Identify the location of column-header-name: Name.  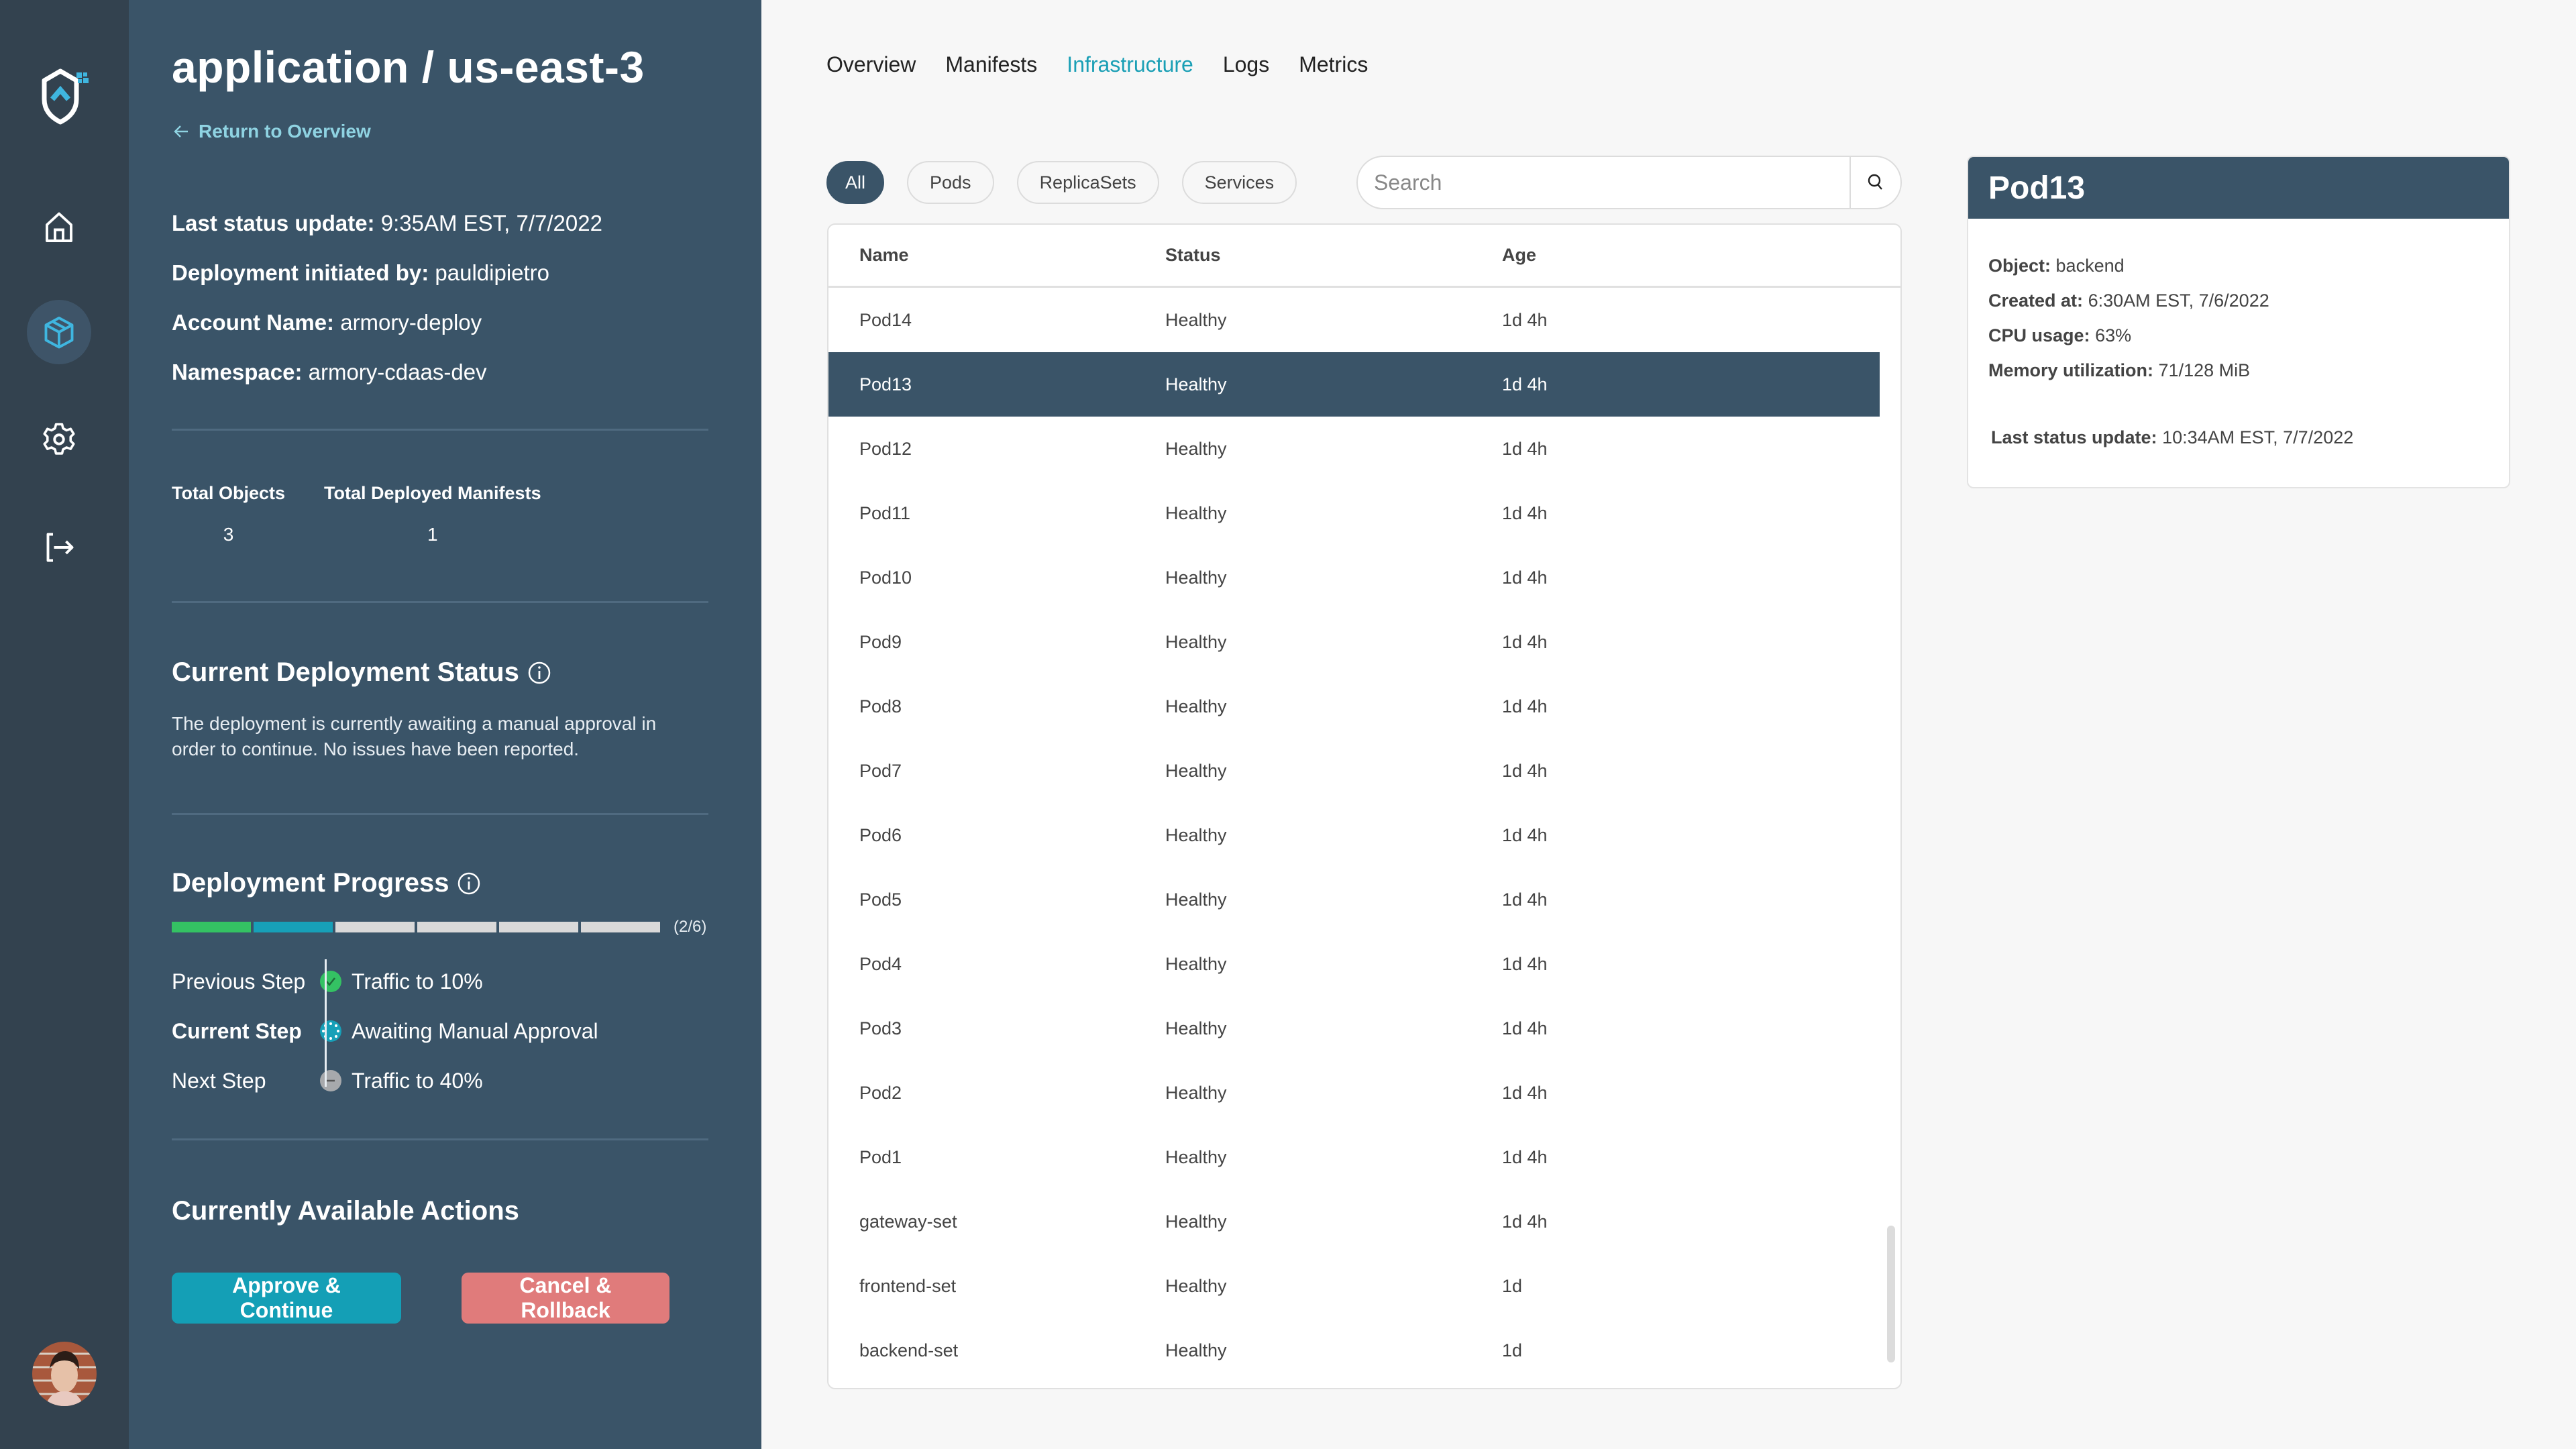
(996, 255).